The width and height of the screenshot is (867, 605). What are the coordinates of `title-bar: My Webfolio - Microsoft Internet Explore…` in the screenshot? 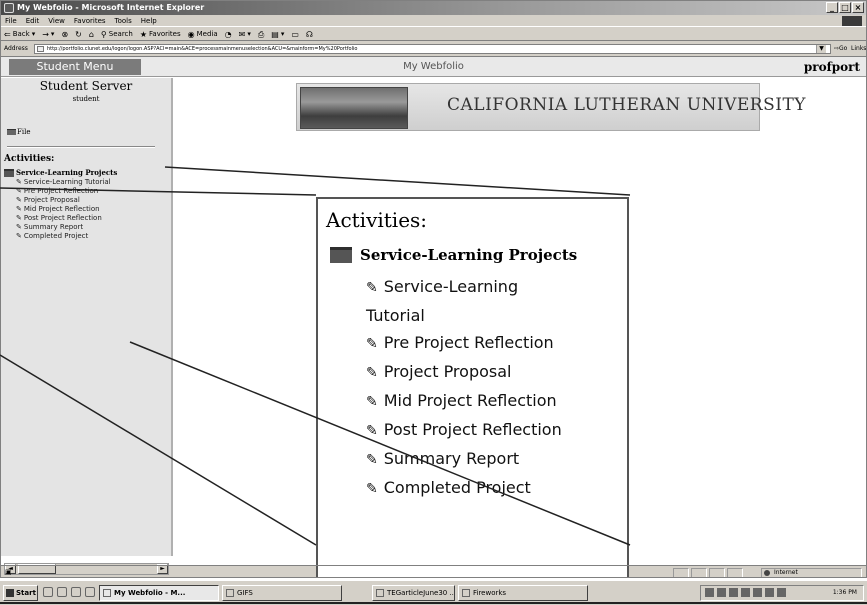 It's located at (433, 8).